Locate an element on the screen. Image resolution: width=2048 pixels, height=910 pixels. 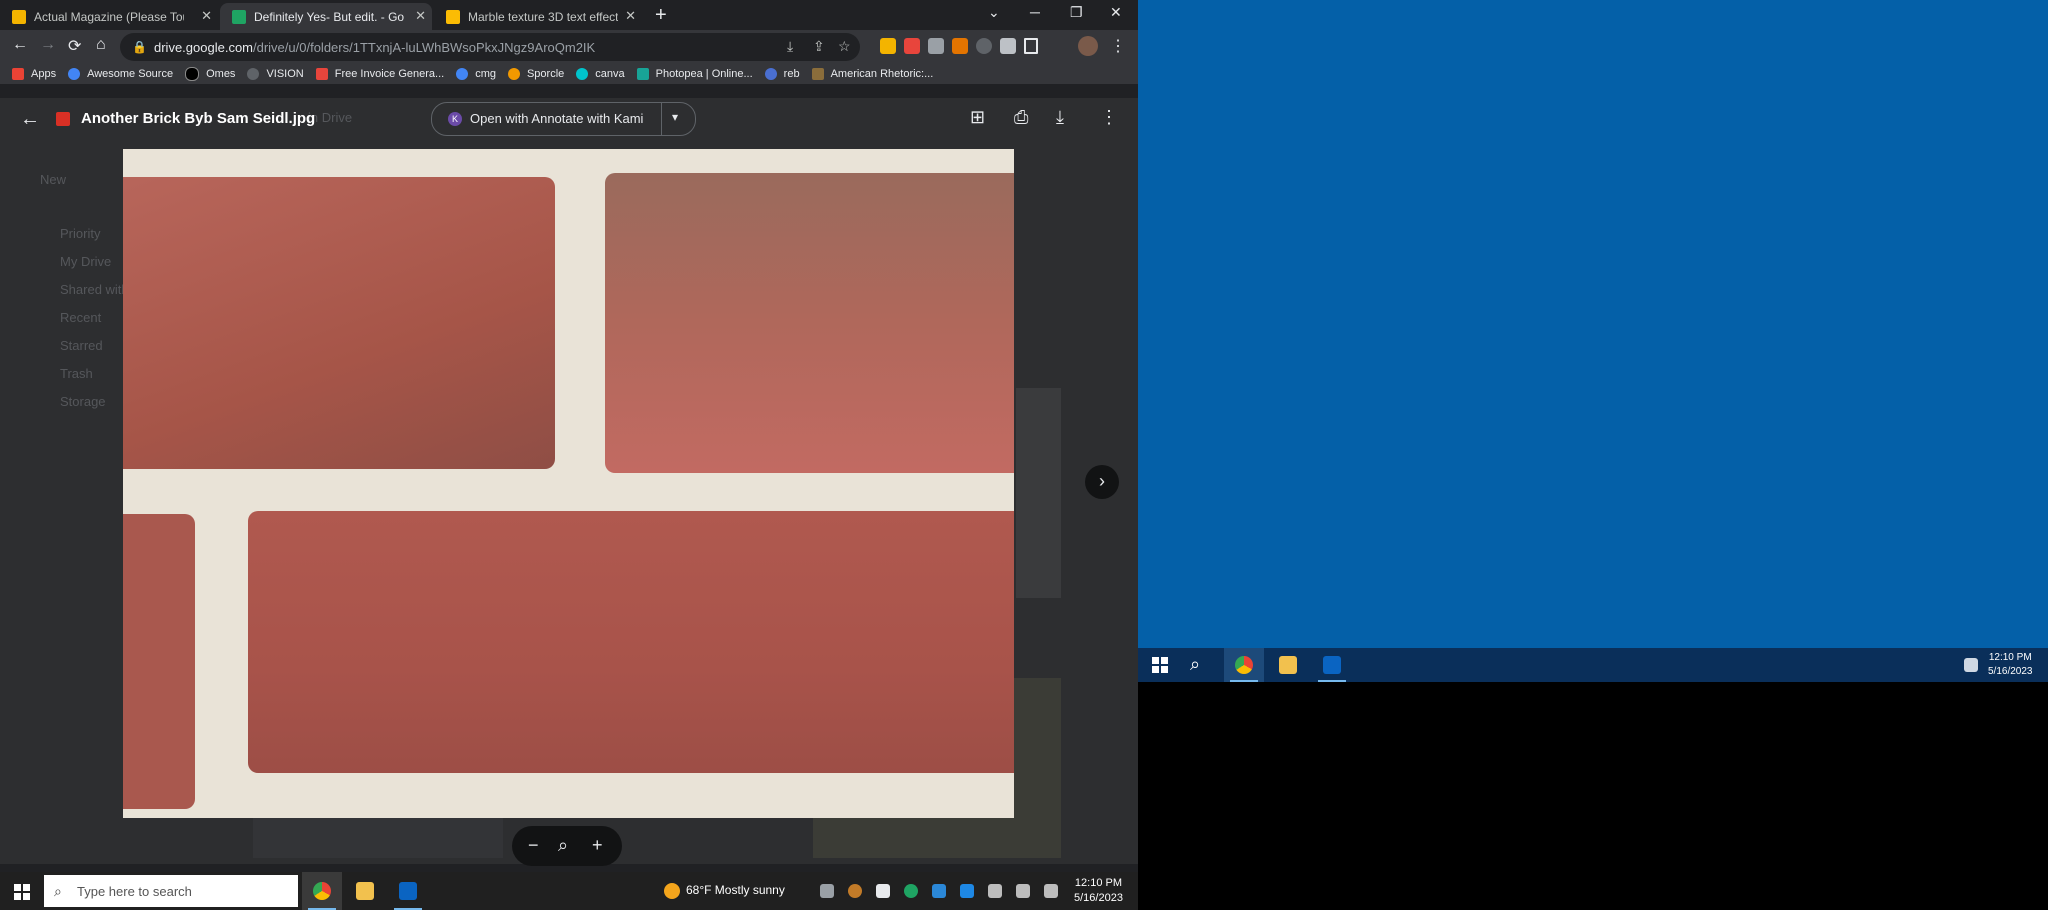
zoom-out-button: − is located at coordinates (533, 845).